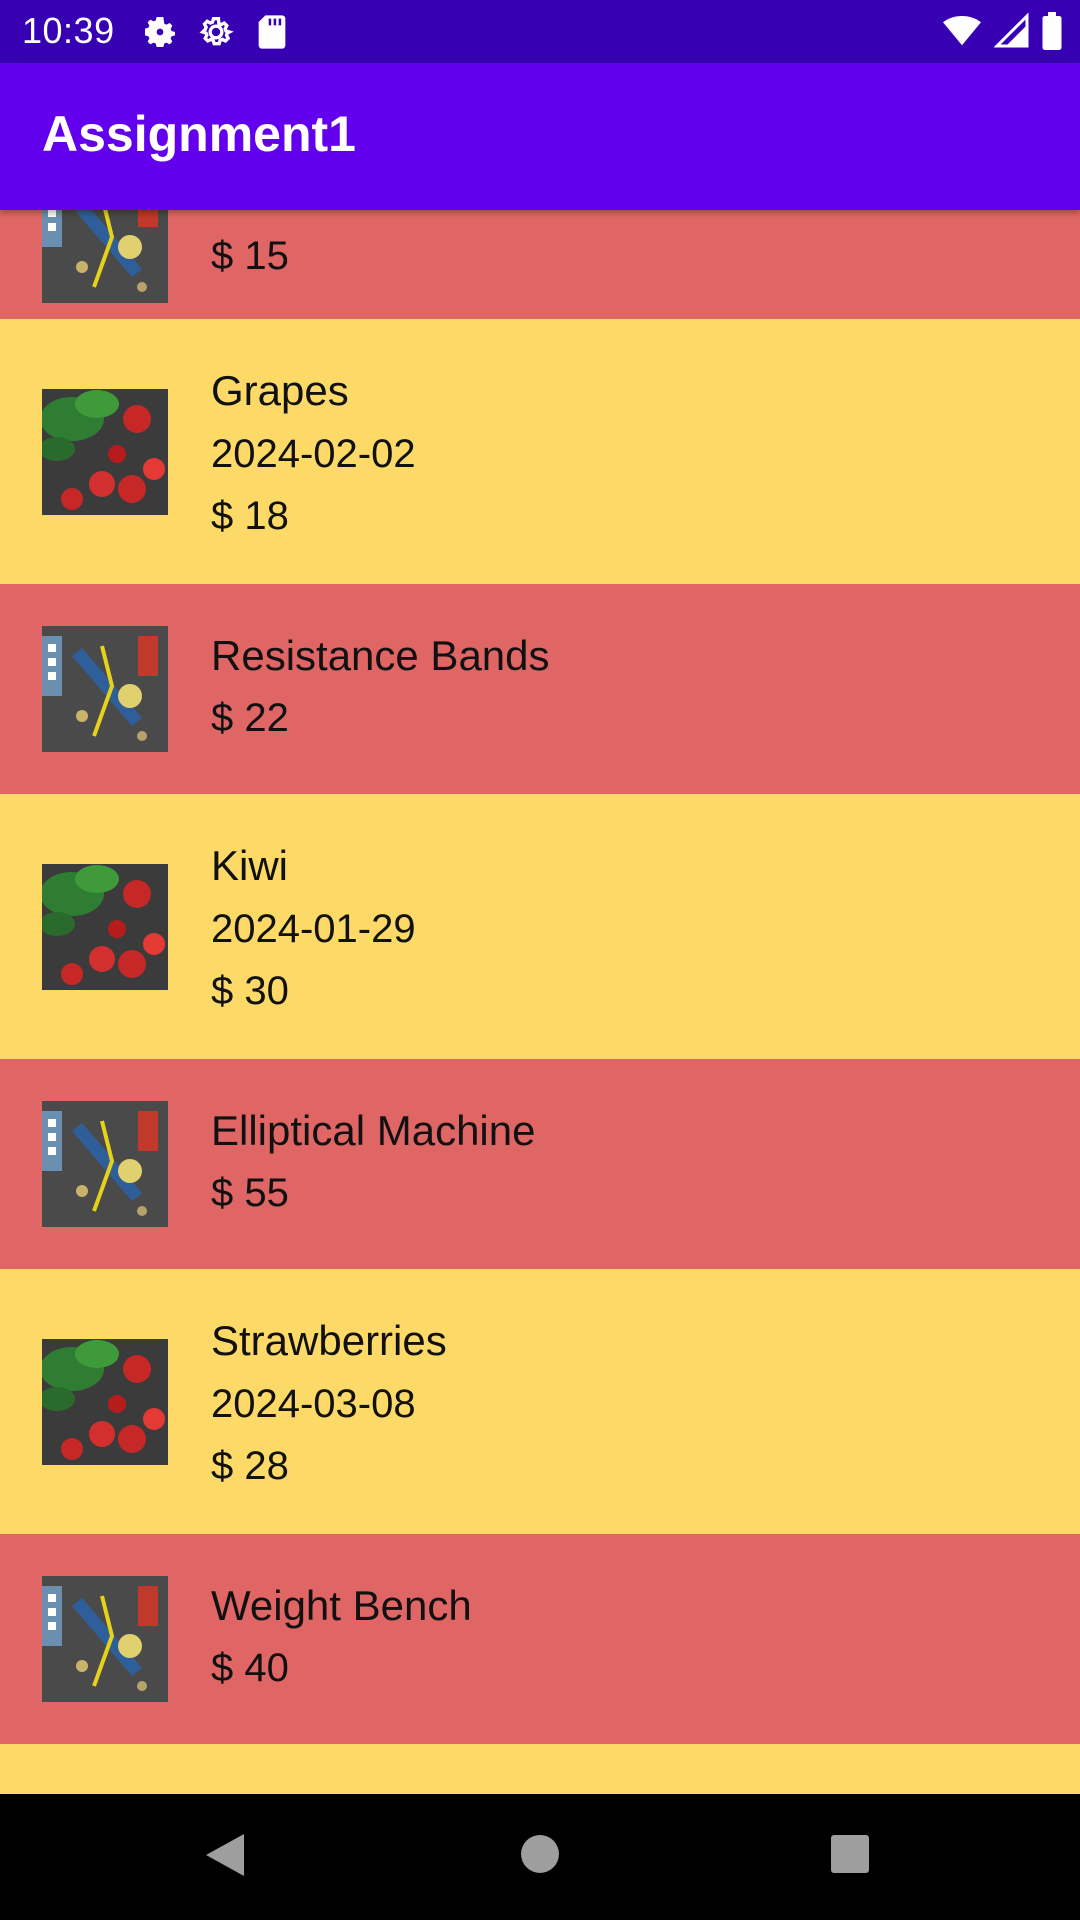 This screenshot has width=1080, height=1920. What do you see at coordinates (68, 30) in the screenshot?
I see `status-time: 10:39` at bounding box center [68, 30].